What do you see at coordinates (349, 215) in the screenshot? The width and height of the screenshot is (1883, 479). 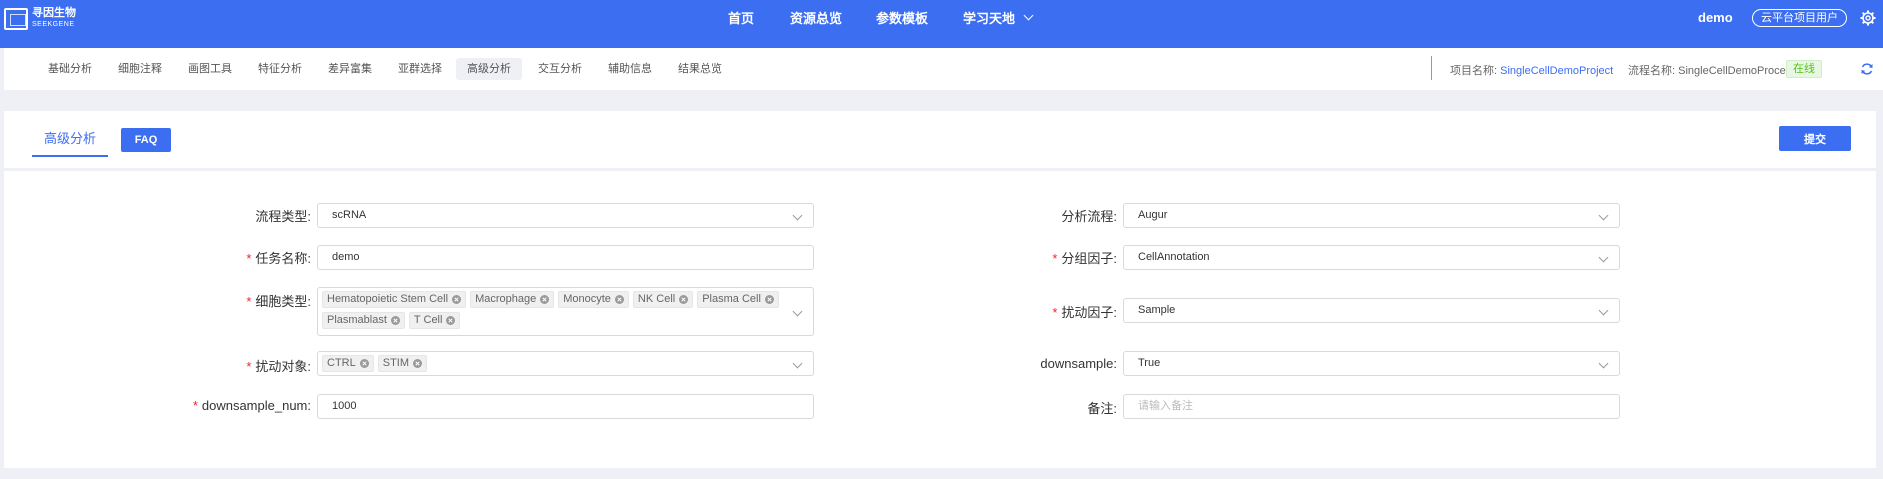 I see `pipeline-type-value: scRNA` at bounding box center [349, 215].